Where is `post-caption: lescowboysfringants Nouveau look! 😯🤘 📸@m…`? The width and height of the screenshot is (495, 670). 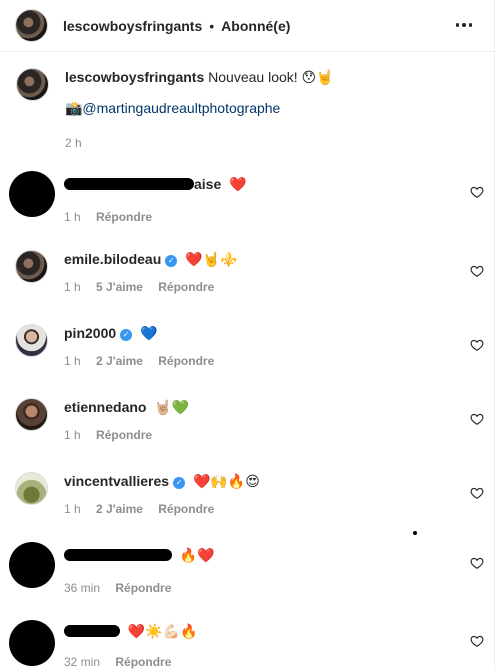 post-caption: lescowboysfringants Nouveau look! 😯🤘 📸@m… is located at coordinates (246, 110).